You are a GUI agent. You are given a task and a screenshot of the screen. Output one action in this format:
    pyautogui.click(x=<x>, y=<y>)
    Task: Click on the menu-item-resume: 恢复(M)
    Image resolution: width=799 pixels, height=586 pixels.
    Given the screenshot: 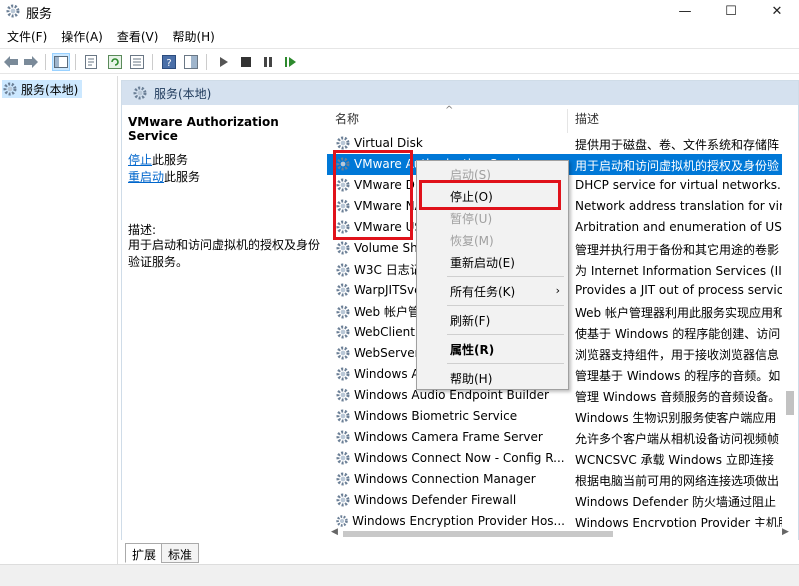 What is the action you would take?
    pyautogui.click(x=492, y=240)
    